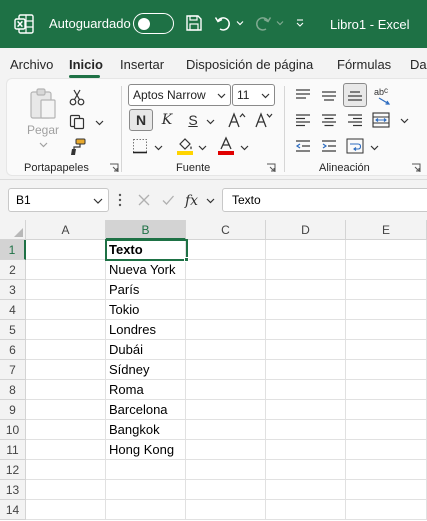 This screenshot has height=521, width=427. What do you see at coordinates (223, 23) in the screenshot?
I see `undo-button` at bounding box center [223, 23].